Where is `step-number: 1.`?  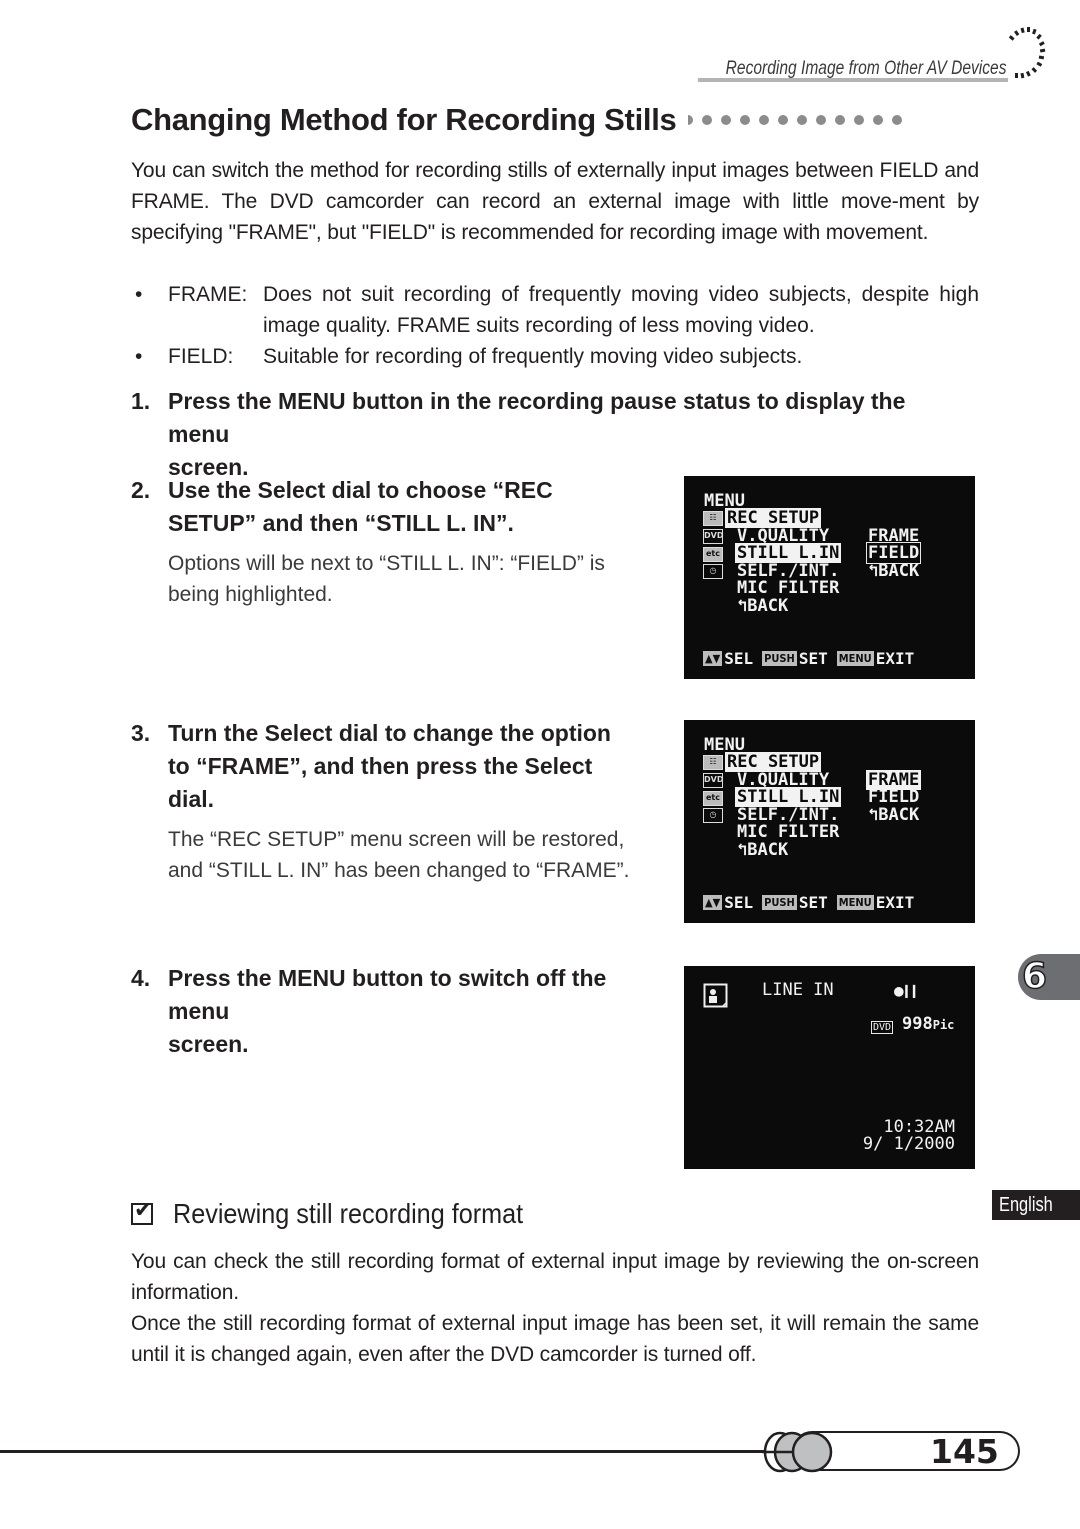 step-number: 1. is located at coordinates (141, 401).